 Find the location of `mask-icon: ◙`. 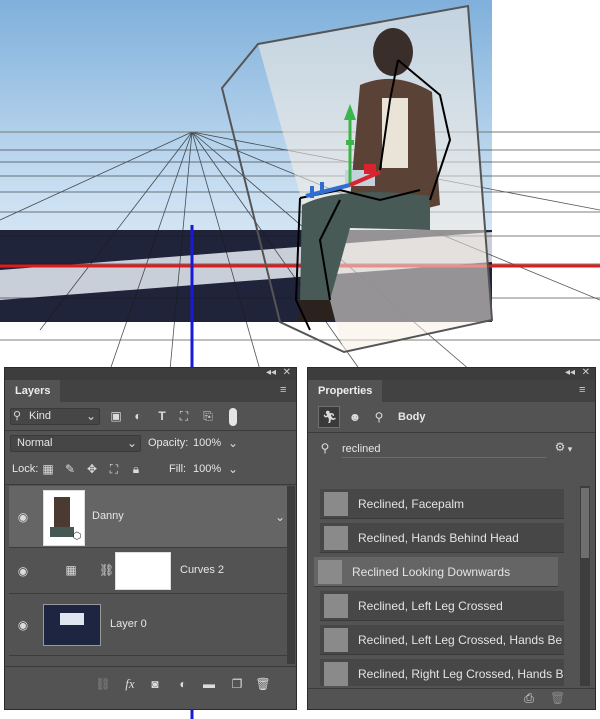

mask-icon: ◙ is located at coordinates (155, 684).